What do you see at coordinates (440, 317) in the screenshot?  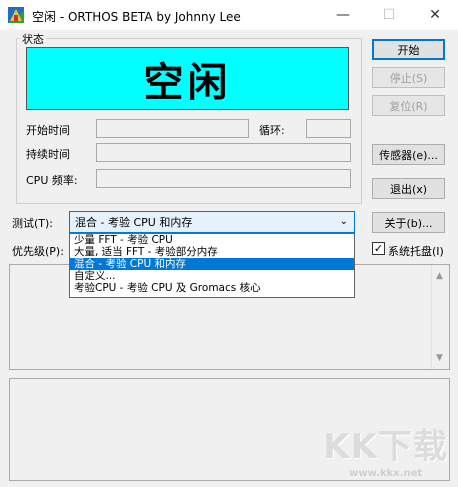 I see `log-panel-1-scrollbar: ▲ ▼` at bounding box center [440, 317].